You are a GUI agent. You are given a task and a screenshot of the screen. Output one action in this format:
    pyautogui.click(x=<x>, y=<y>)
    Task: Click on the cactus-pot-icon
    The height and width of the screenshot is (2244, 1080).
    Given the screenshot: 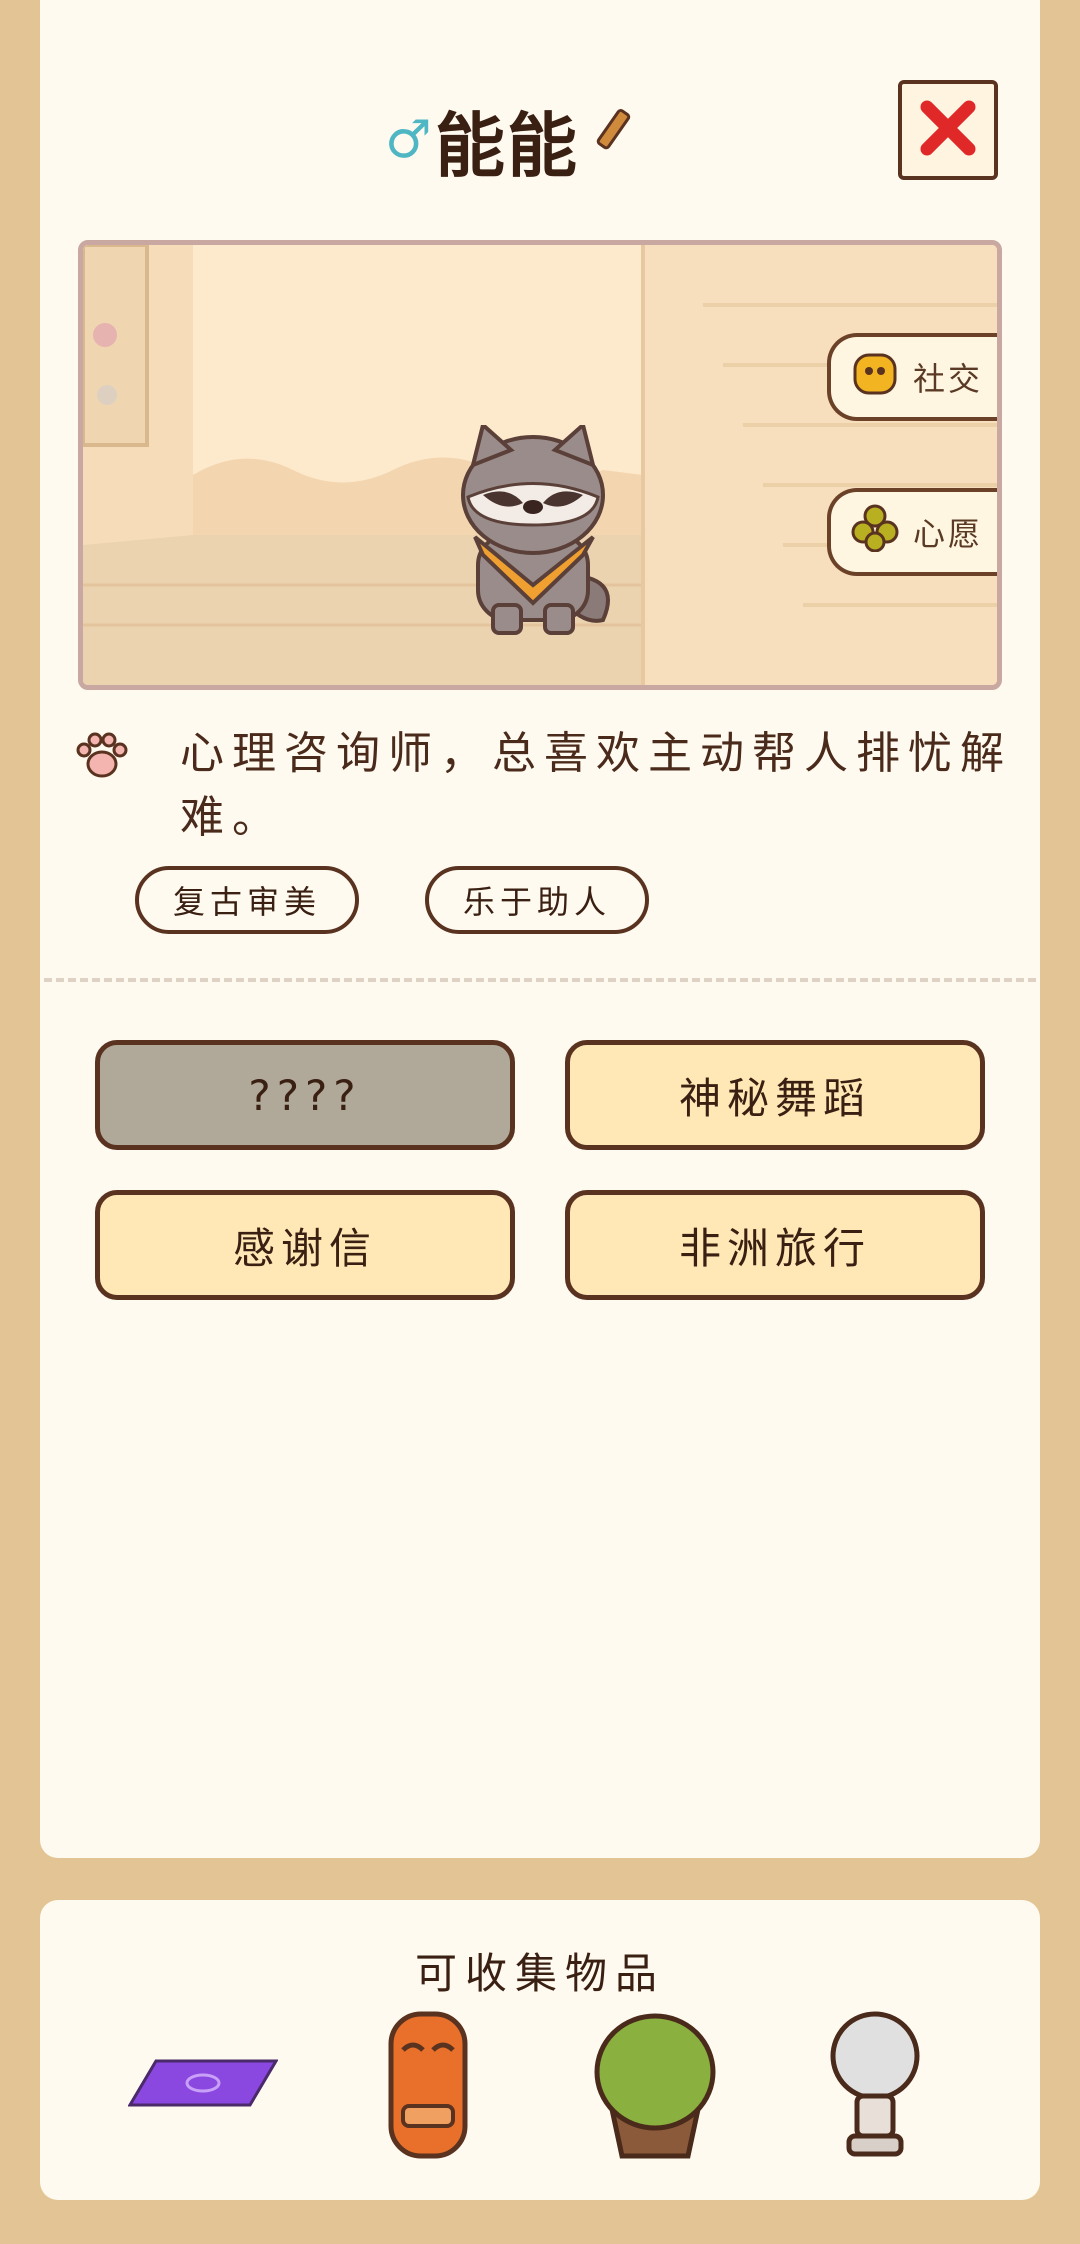 What is the action you would take?
    pyautogui.click(x=655, y=2087)
    